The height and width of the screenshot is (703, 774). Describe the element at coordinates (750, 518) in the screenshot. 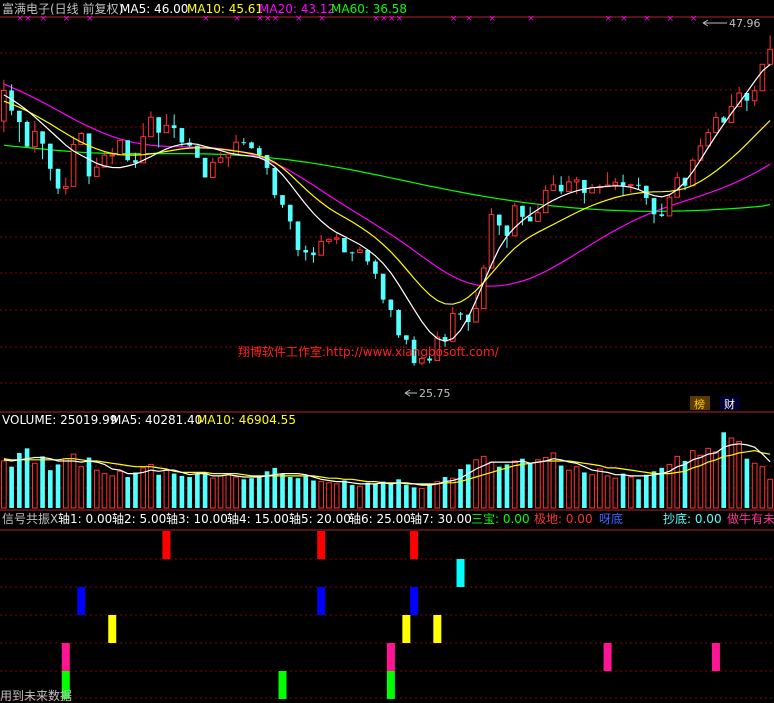

I see `signal-header-item: 做牛有未` at that location.